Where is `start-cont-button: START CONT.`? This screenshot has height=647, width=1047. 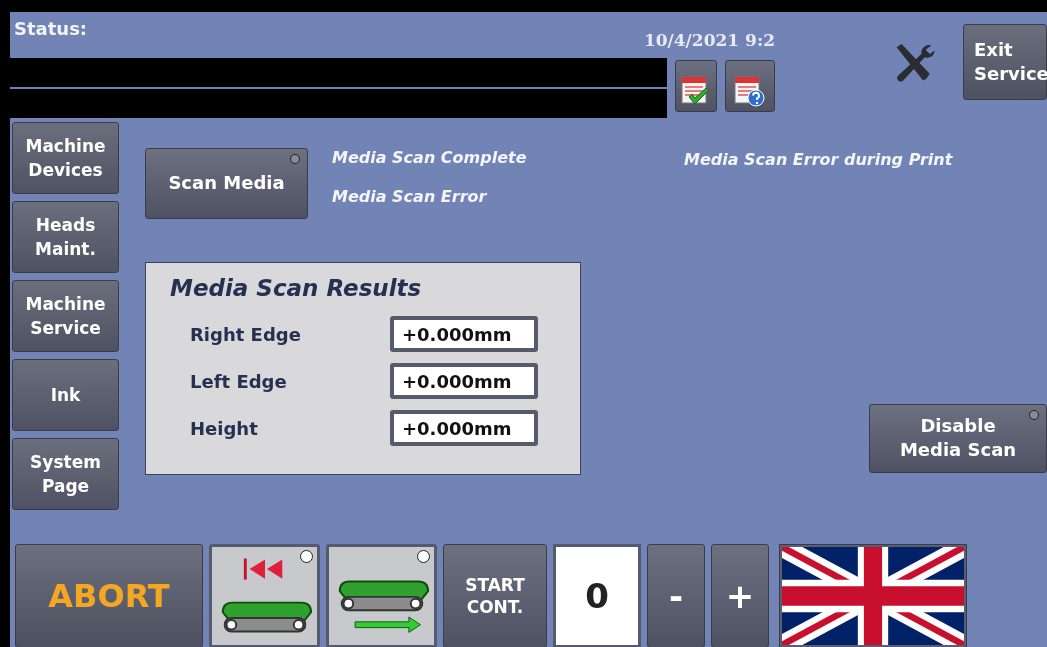 start-cont-button: START CONT. is located at coordinates (495, 595).